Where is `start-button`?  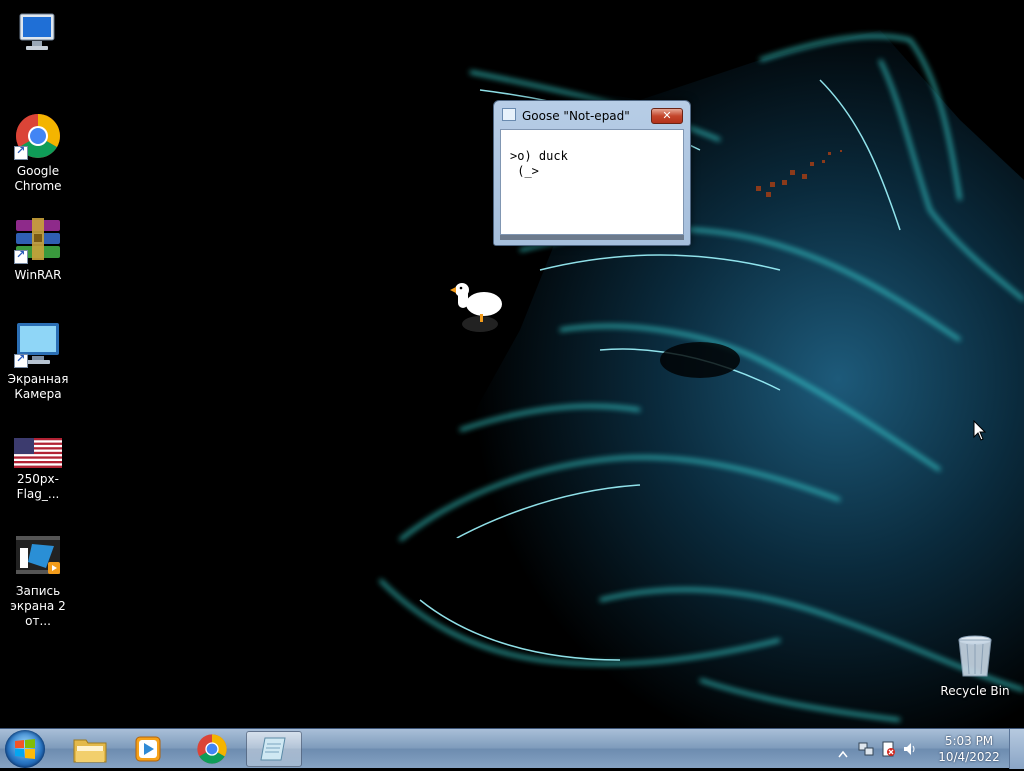 start-button is located at coordinates (25, 749).